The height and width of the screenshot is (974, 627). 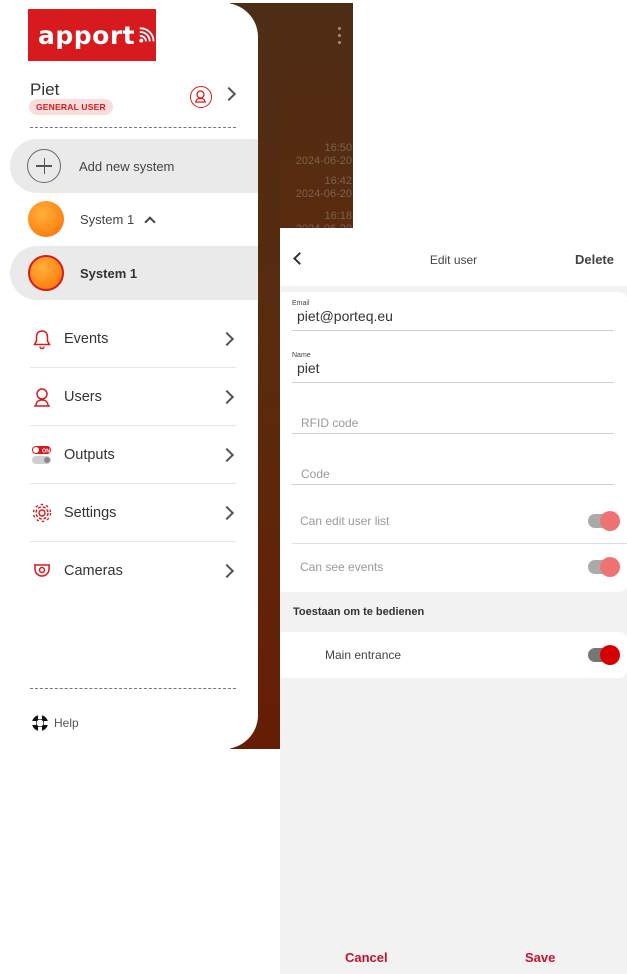 I want to click on selected-system-item: System 1, so click(x=134, y=273).